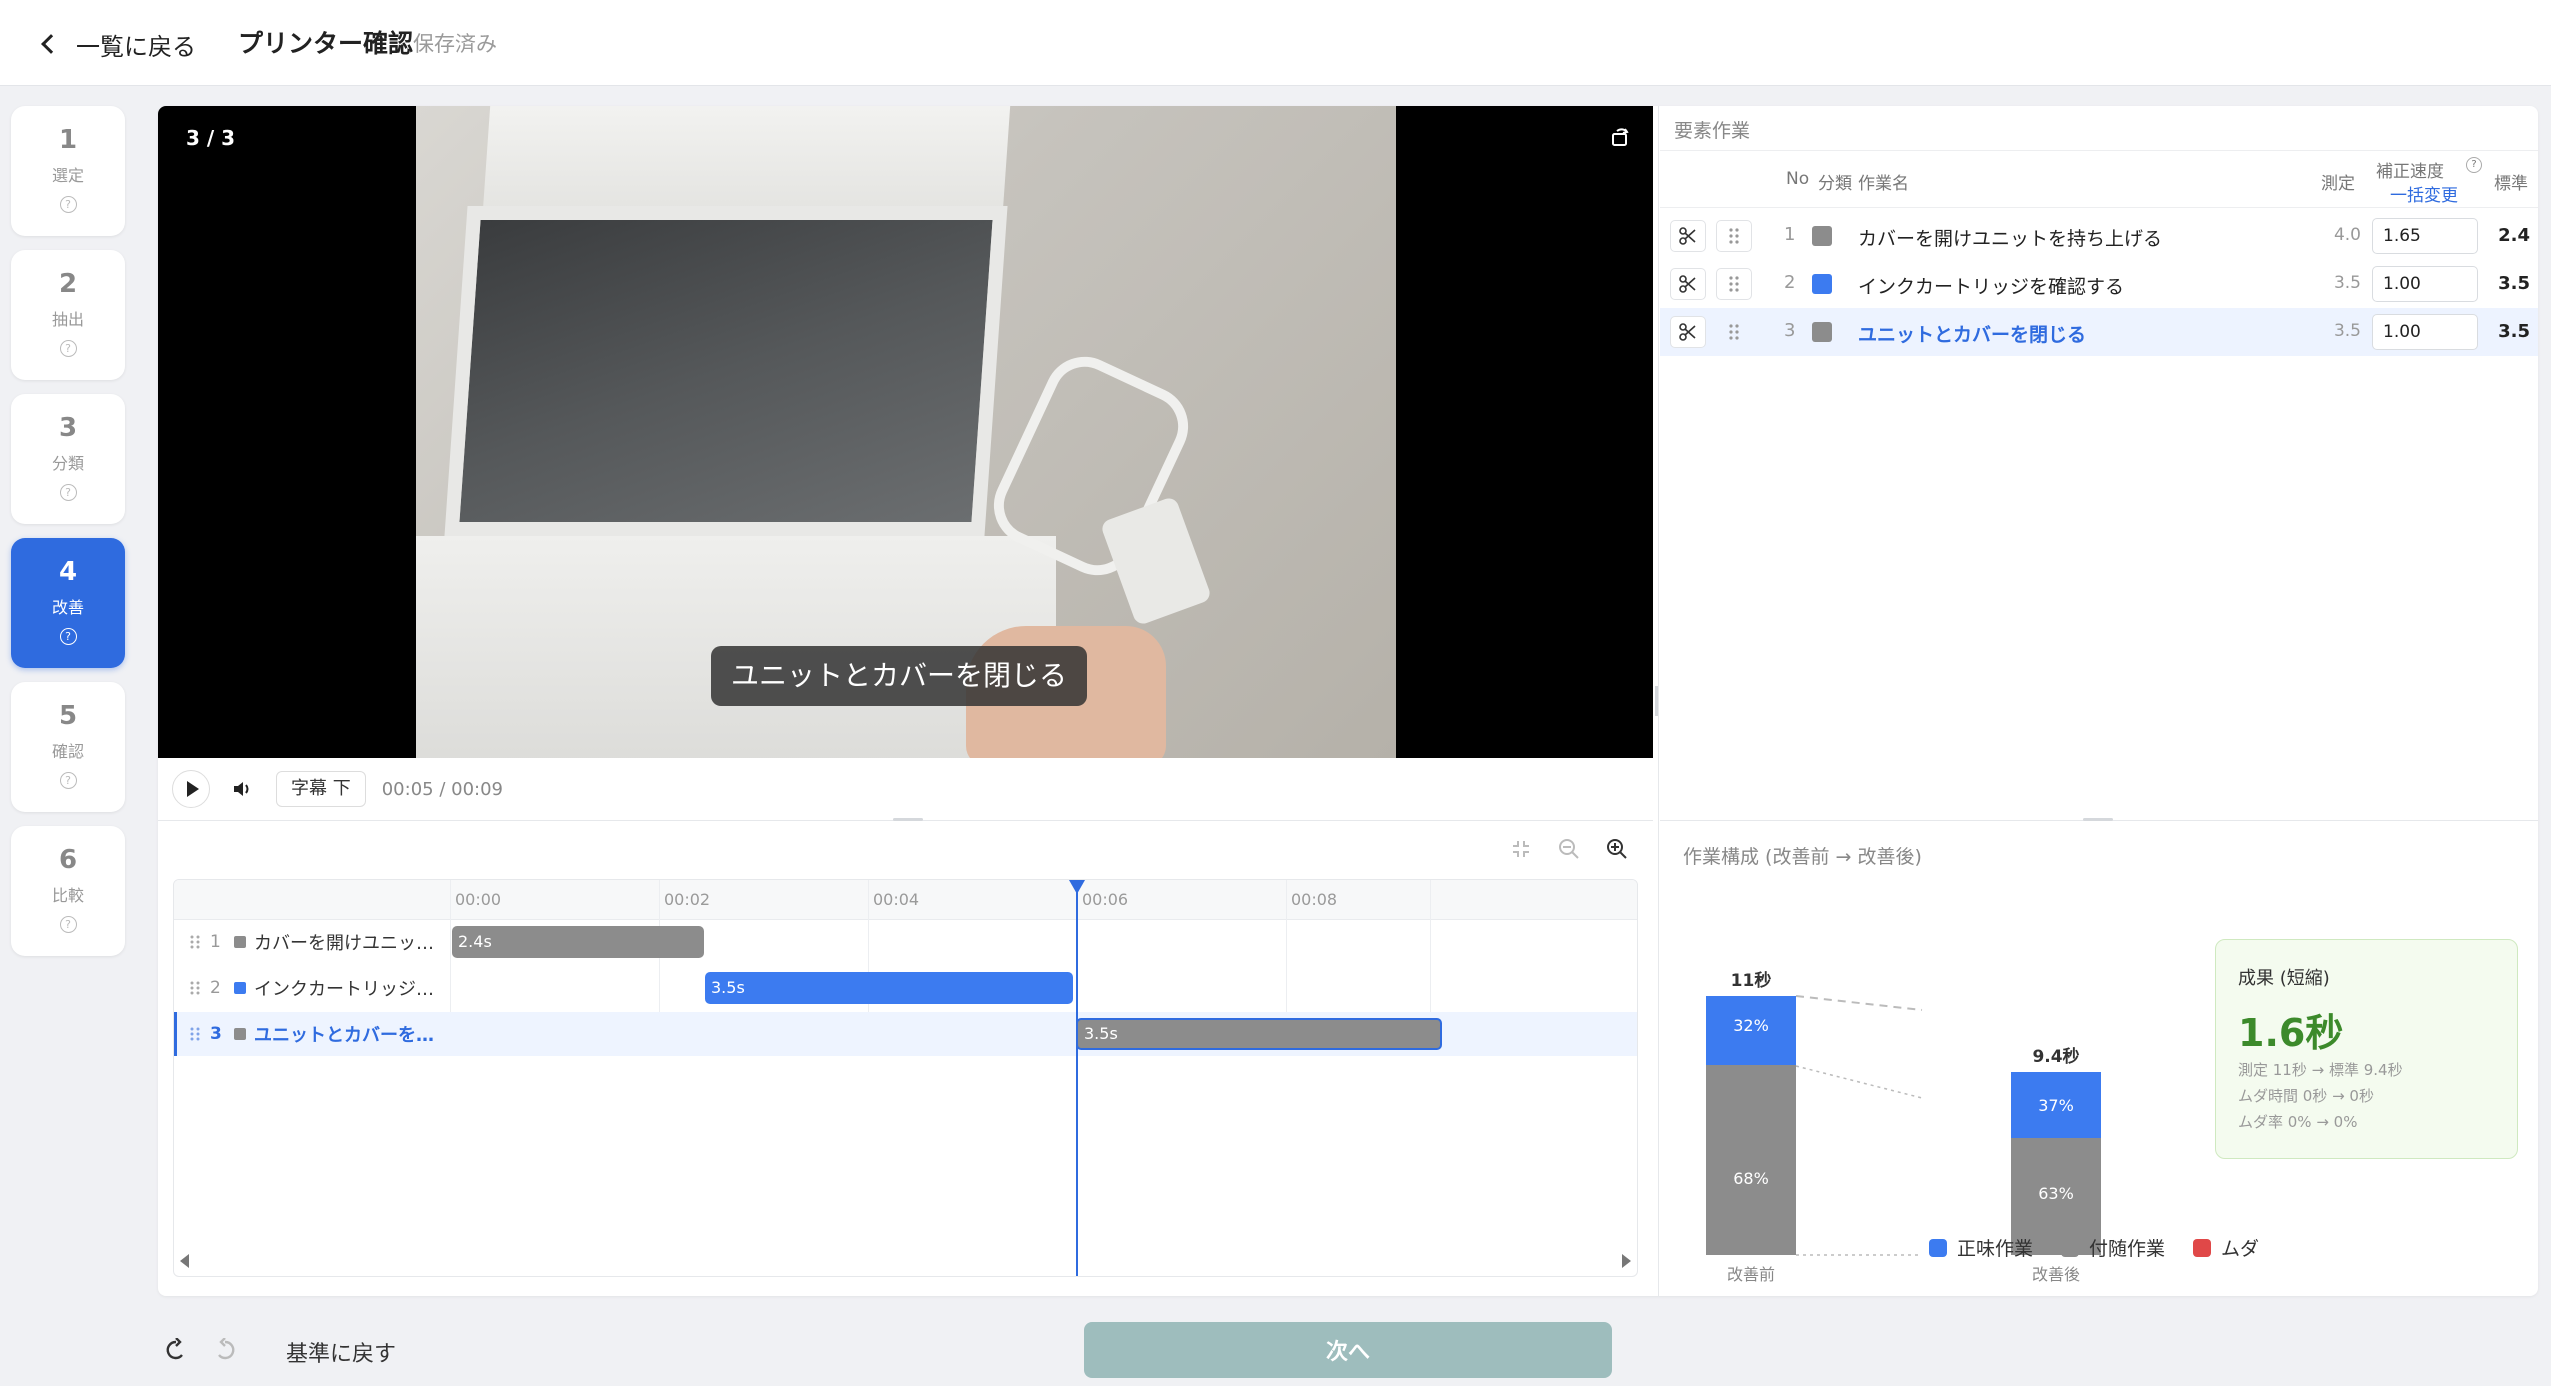 The height and width of the screenshot is (1386, 2551). I want to click on element-name: インクカートリッジを確認する, so click(1991, 285).